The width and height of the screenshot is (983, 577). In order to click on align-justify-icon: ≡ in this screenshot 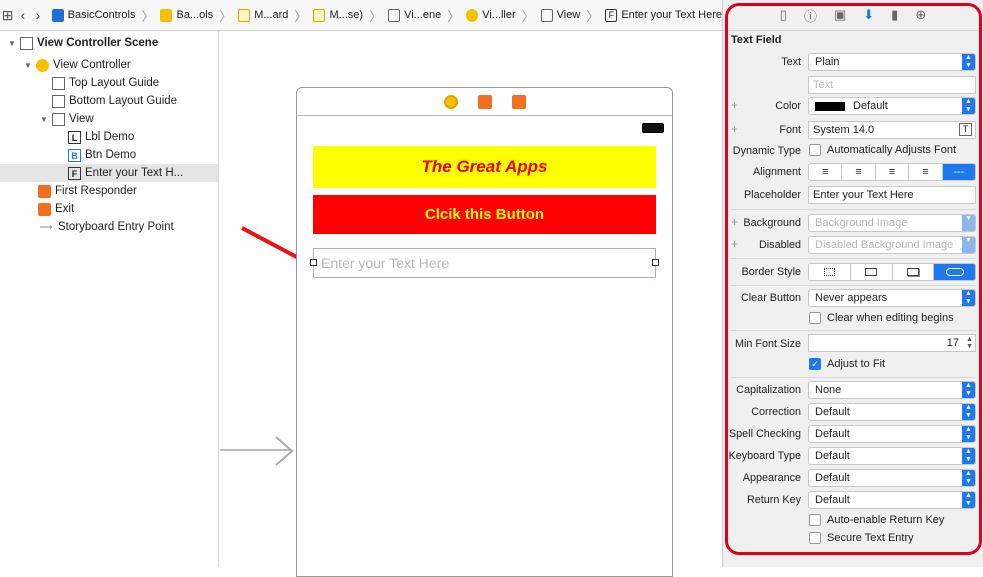, I will do `click(926, 172)`.